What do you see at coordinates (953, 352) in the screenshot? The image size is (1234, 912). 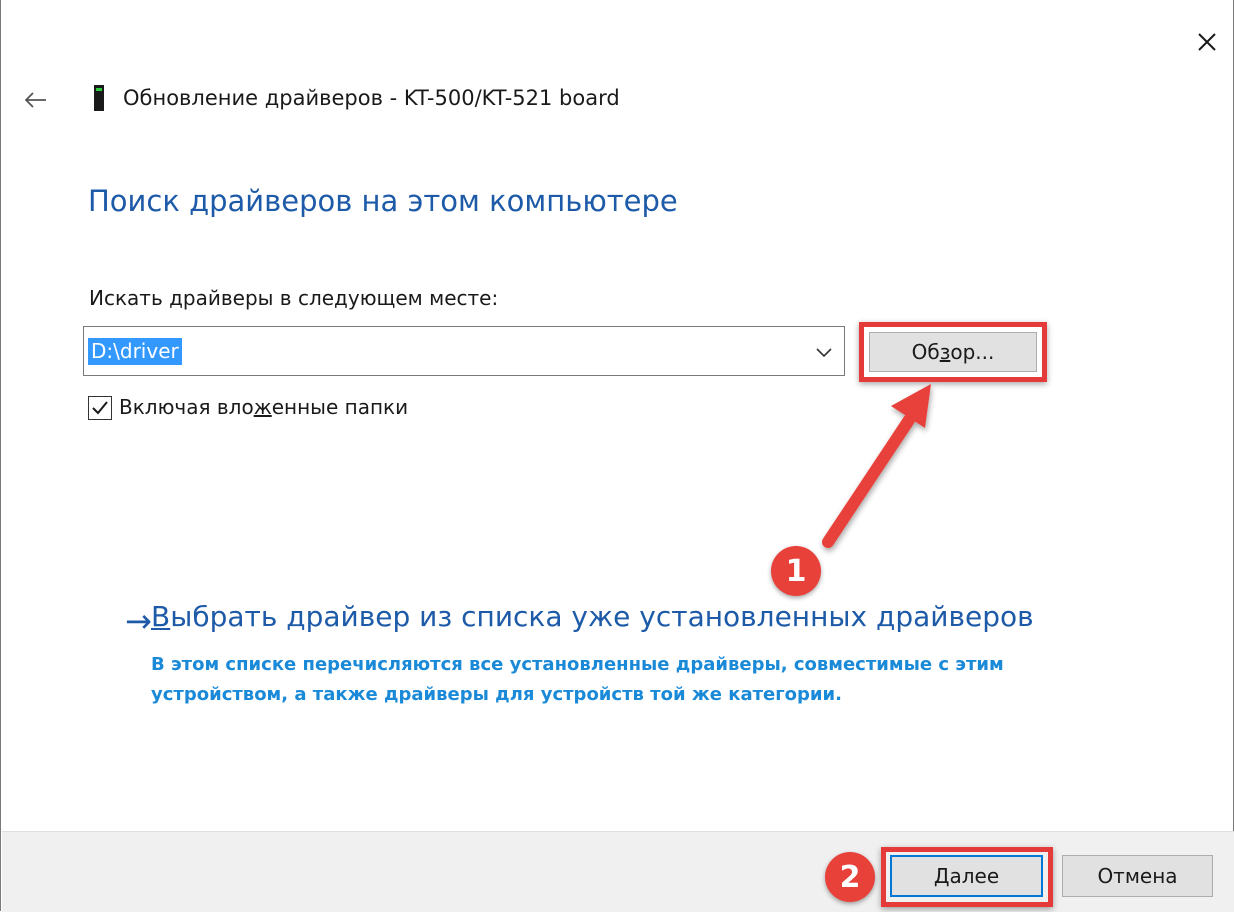 I see `browse-highlight-frame` at bounding box center [953, 352].